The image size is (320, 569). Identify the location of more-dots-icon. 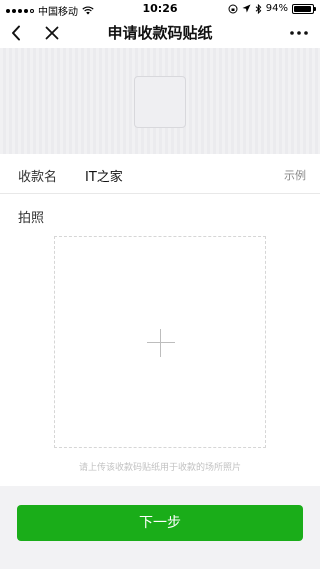
(299, 33).